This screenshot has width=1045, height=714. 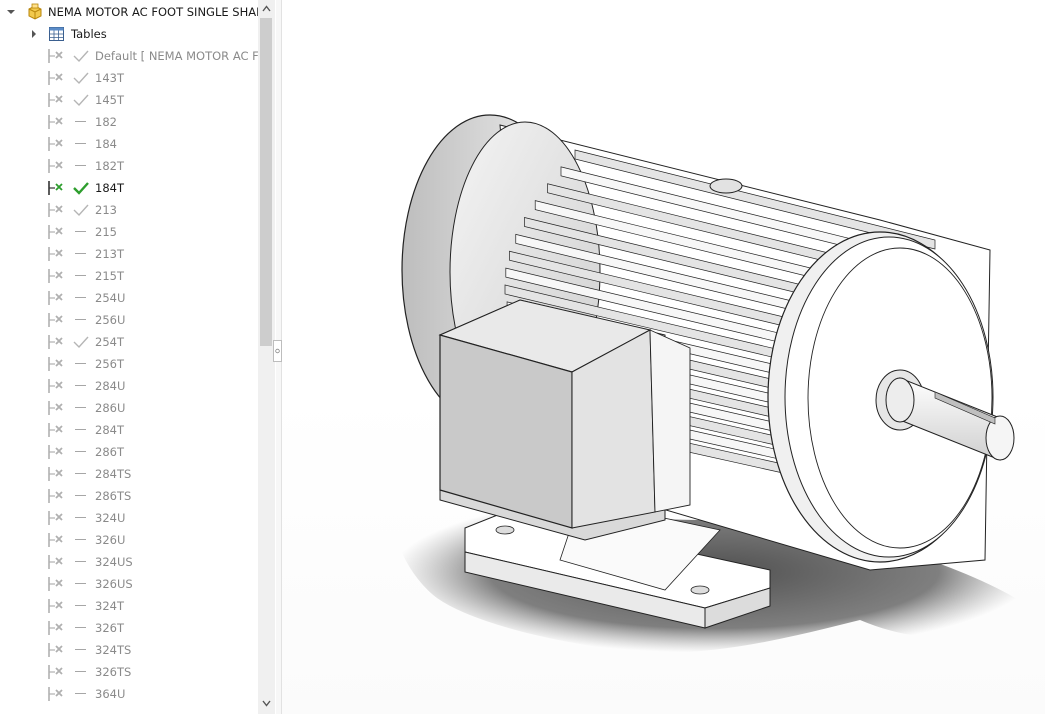 I want to click on configuration-item: 284U, so click(x=129, y=386).